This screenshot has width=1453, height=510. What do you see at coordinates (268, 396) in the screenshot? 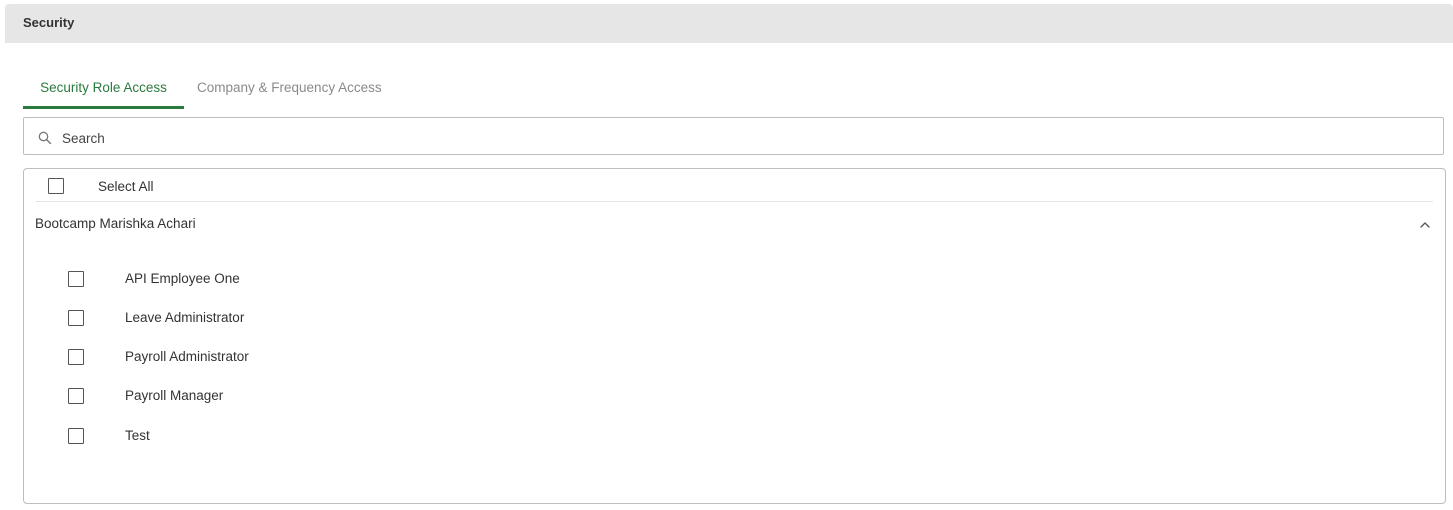
I see `role-item: Payroll Manager` at bounding box center [268, 396].